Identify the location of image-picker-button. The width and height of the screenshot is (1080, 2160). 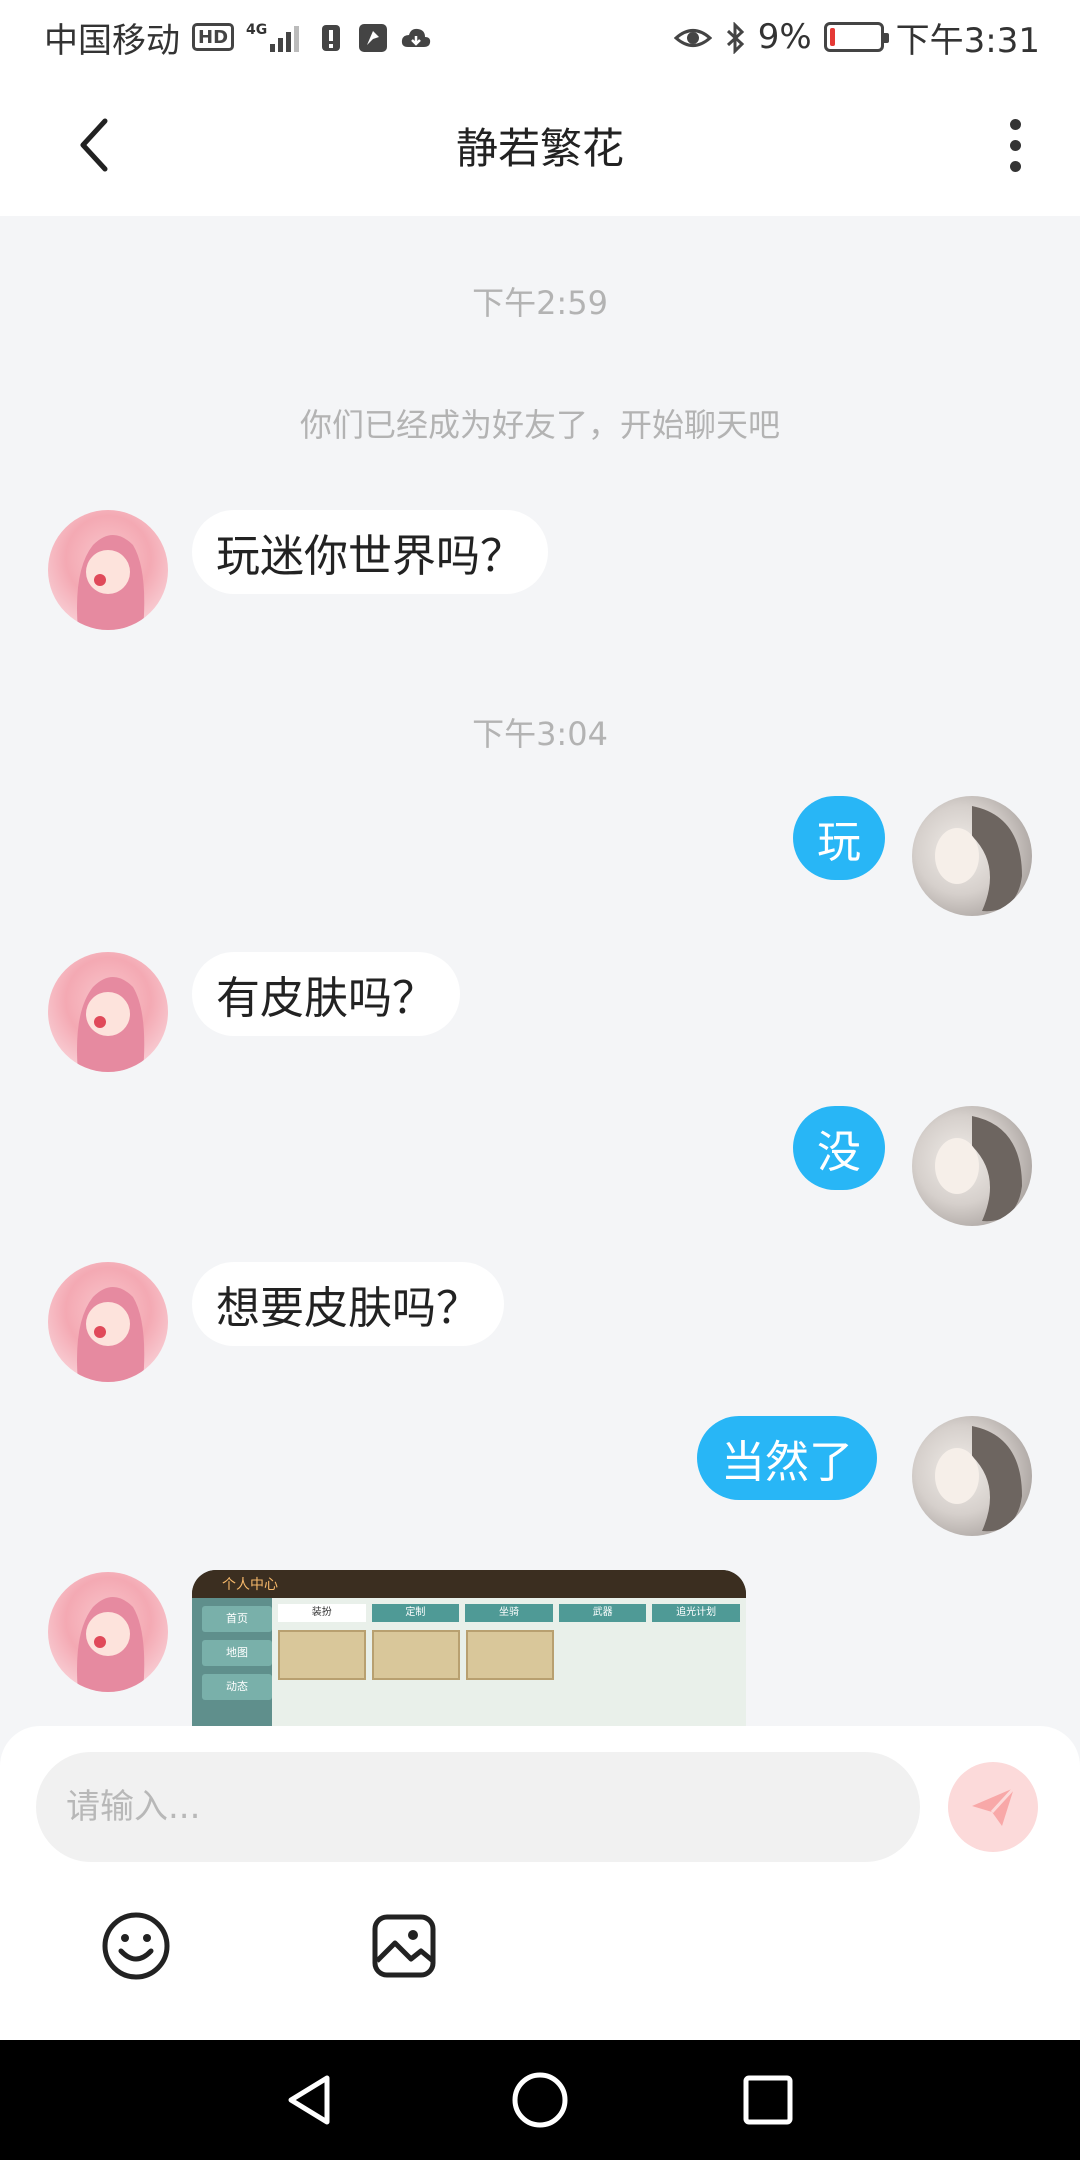
(404, 1946).